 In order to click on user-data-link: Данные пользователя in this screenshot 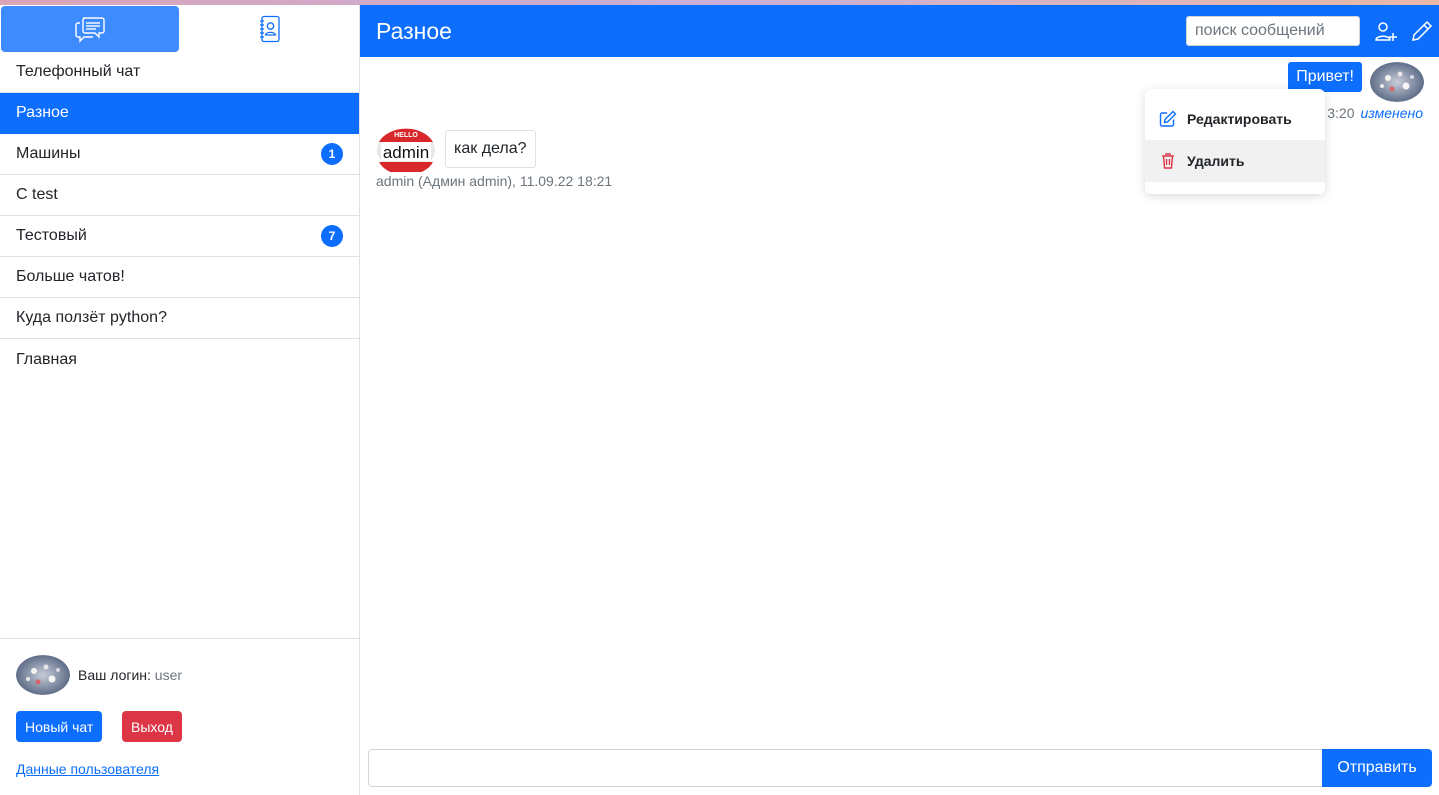, I will do `click(87, 769)`.